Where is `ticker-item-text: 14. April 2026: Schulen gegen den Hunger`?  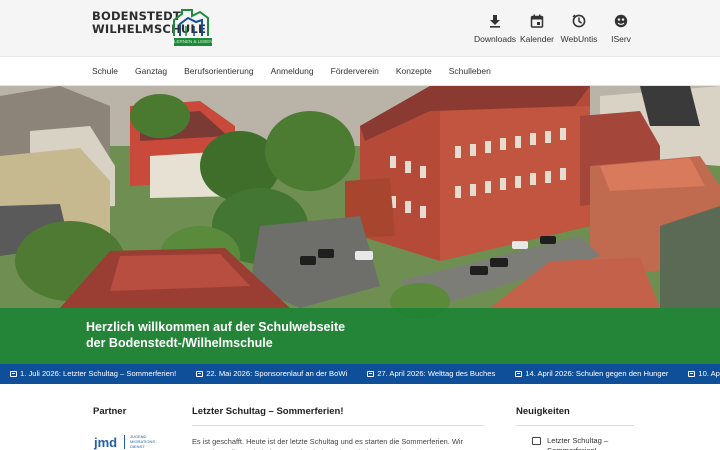 ticker-item-text: 14. April 2026: Schulen gegen den Hunger is located at coordinates (597, 373).